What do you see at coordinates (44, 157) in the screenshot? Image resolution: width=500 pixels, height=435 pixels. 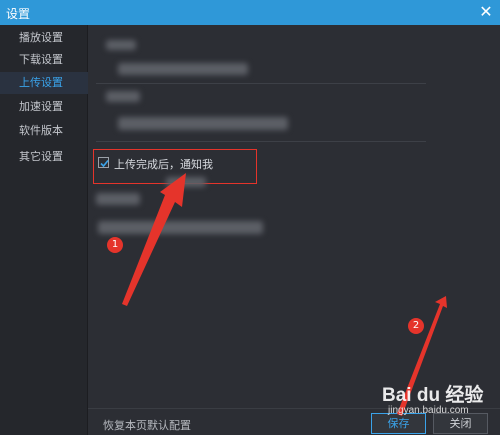 I see `sidebar-item-other: 其它设置` at bounding box center [44, 157].